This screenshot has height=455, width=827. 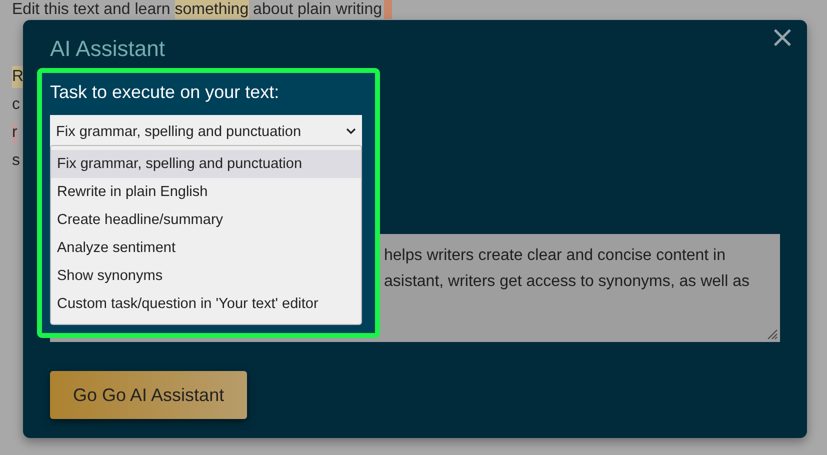 I want to click on highlighted-text: something, so click(x=211, y=9).